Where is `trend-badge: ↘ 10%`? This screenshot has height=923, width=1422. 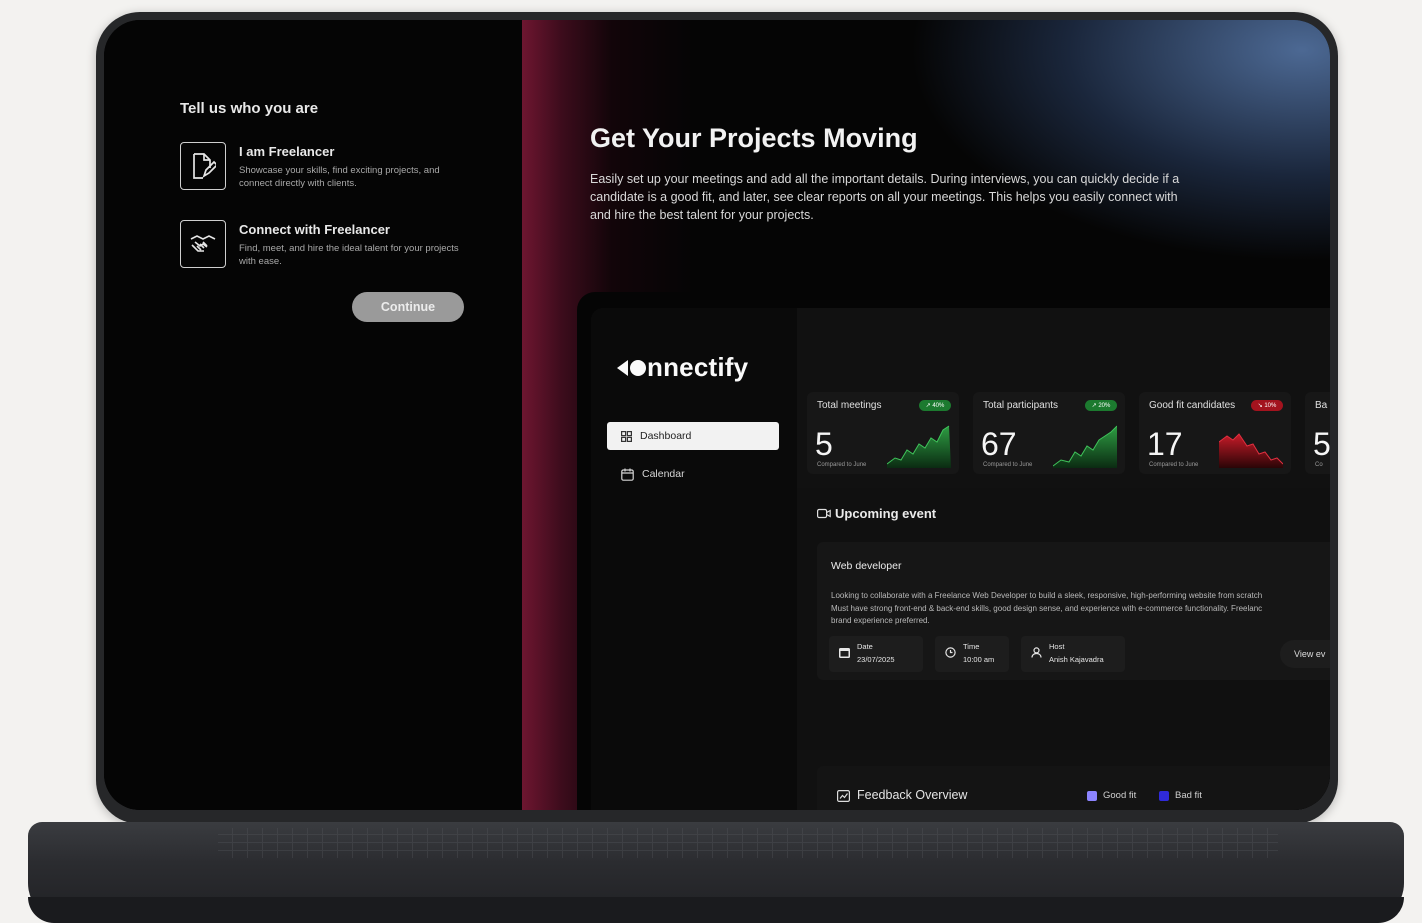 trend-badge: ↘ 10% is located at coordinates (1267, 405).